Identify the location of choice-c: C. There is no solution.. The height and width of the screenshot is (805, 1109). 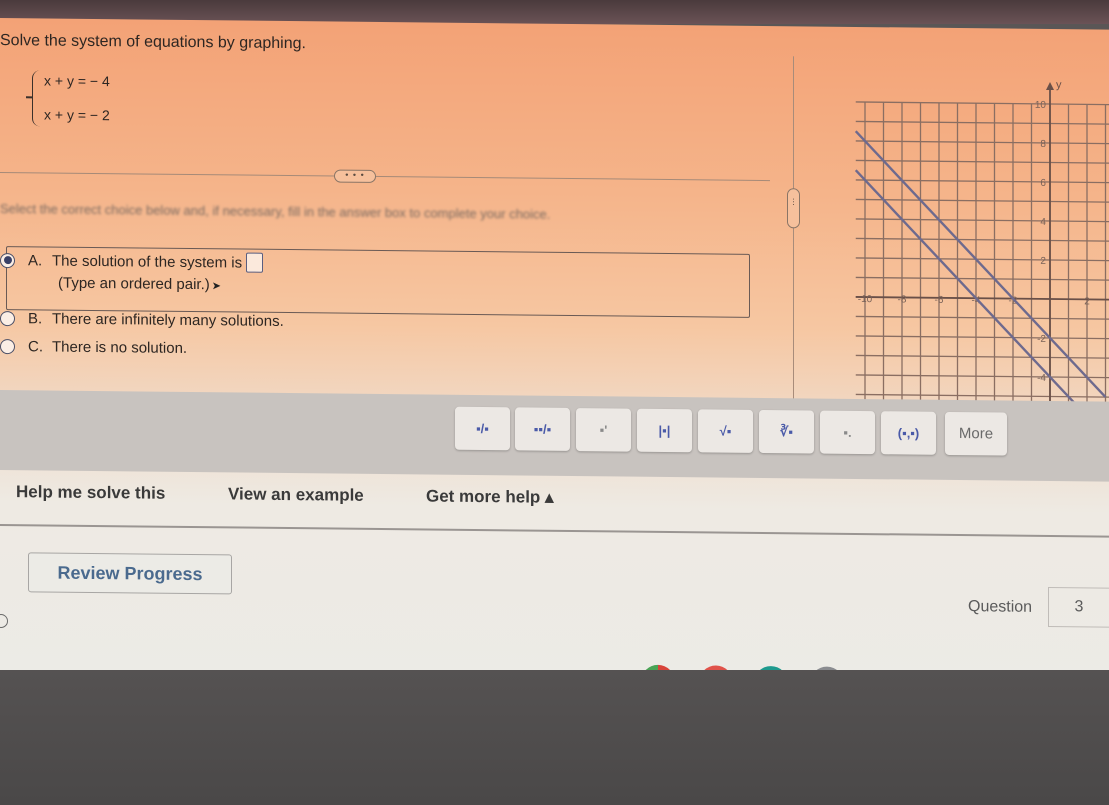
(94, 347).